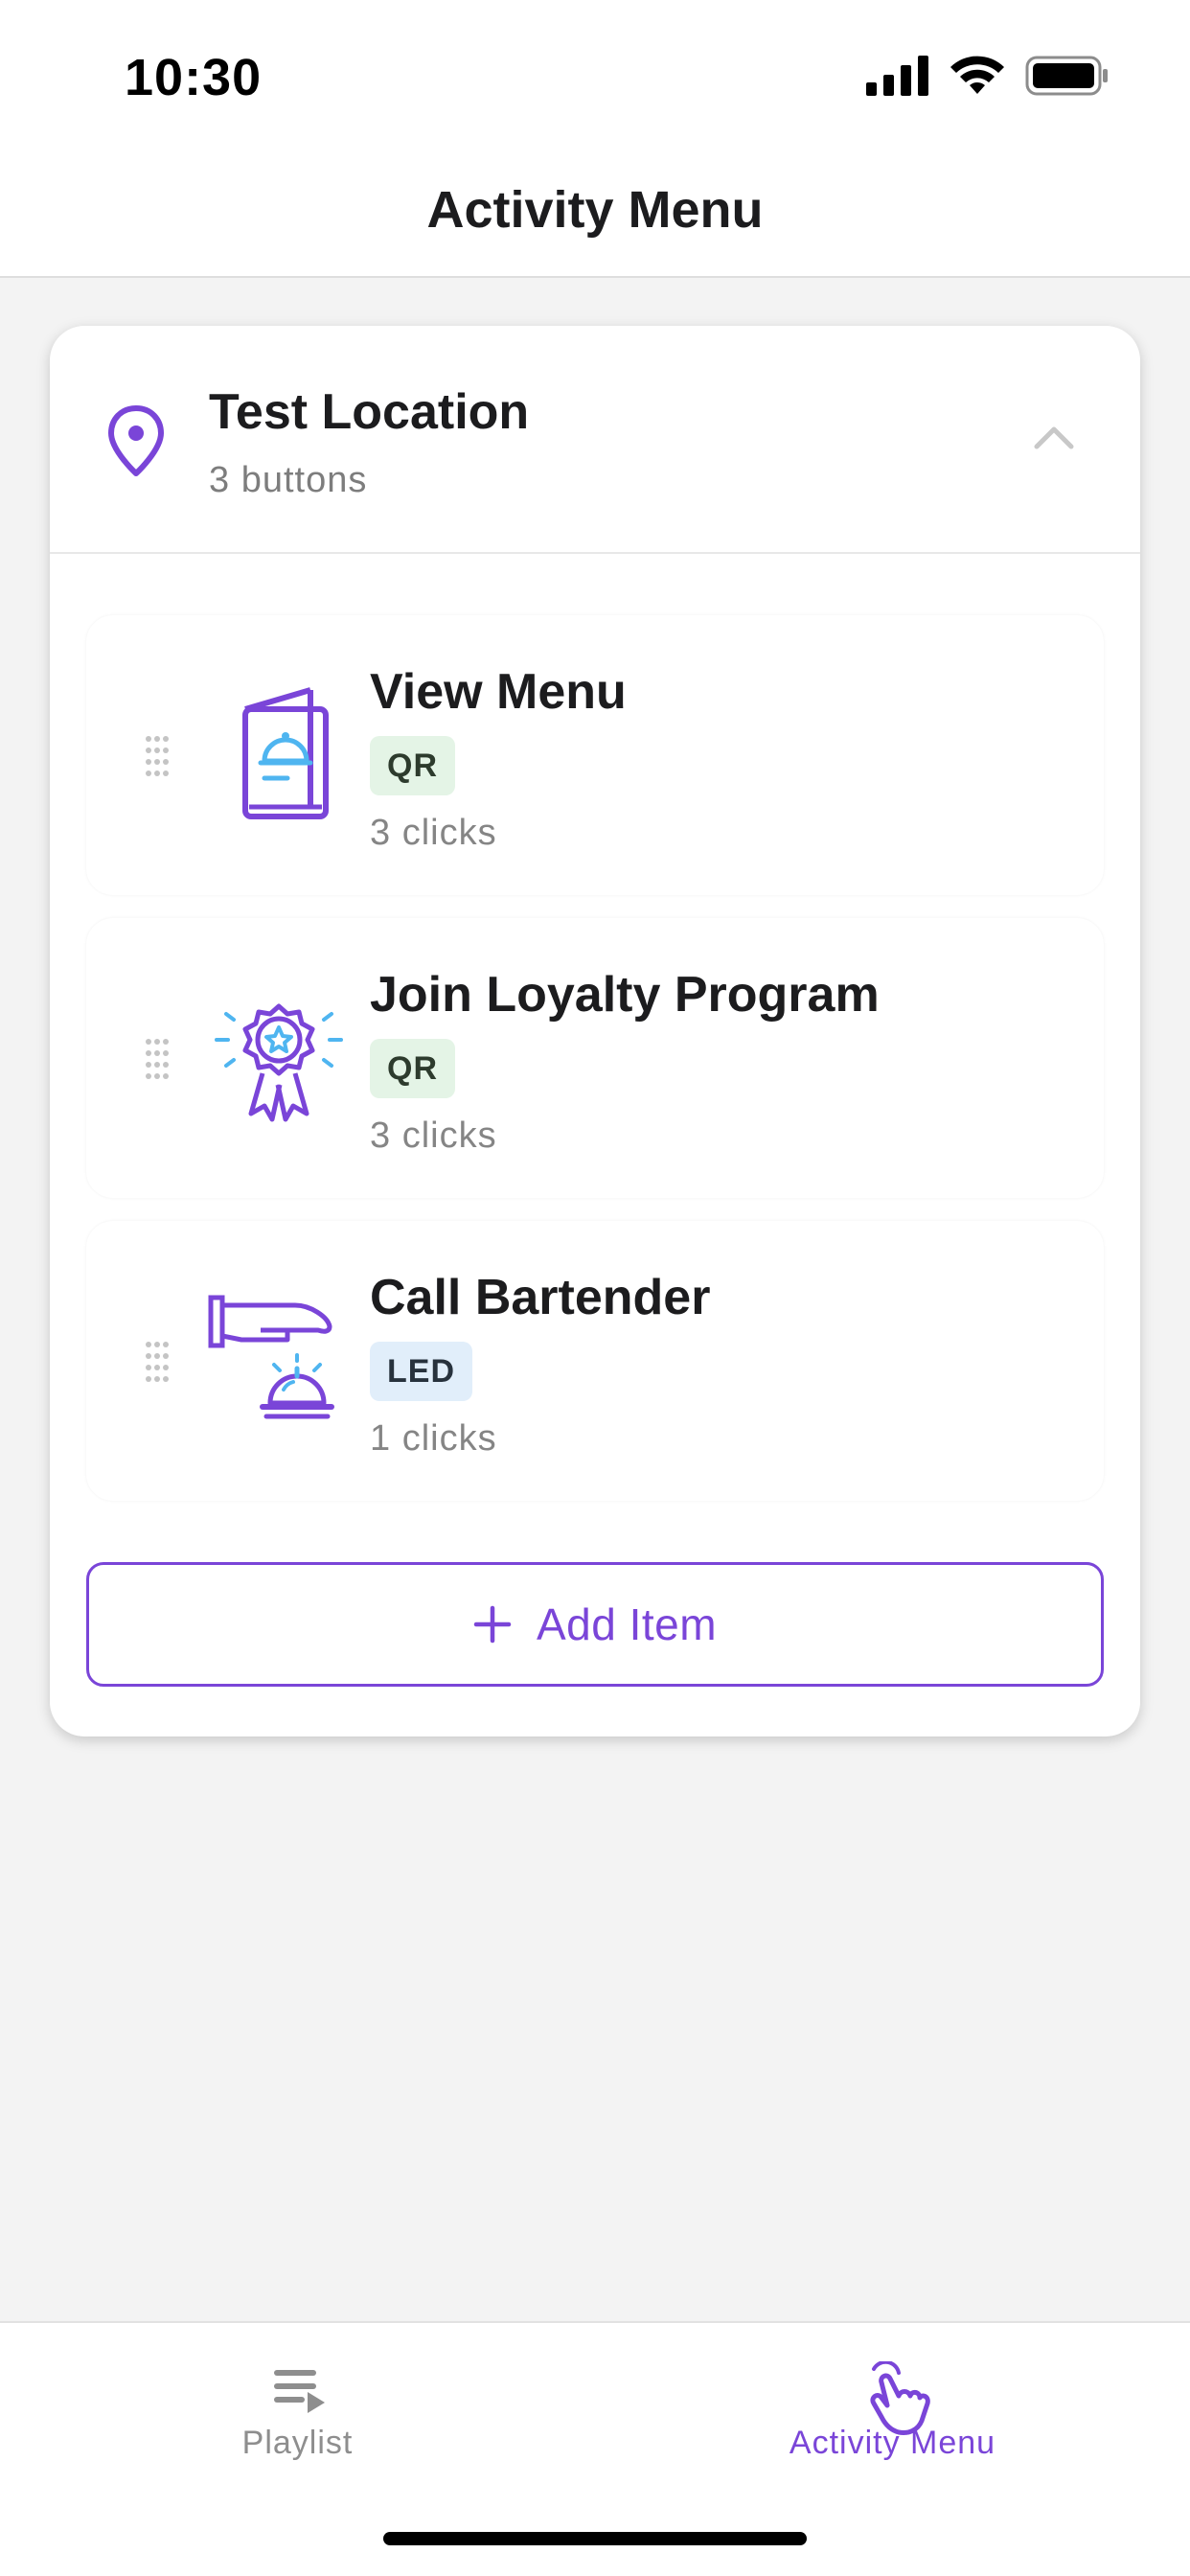  What do you see at coordinates (595, 440) in the screenshot?
I see `location-header: Test Location 3 buttons` at bounding box center [595, 440].